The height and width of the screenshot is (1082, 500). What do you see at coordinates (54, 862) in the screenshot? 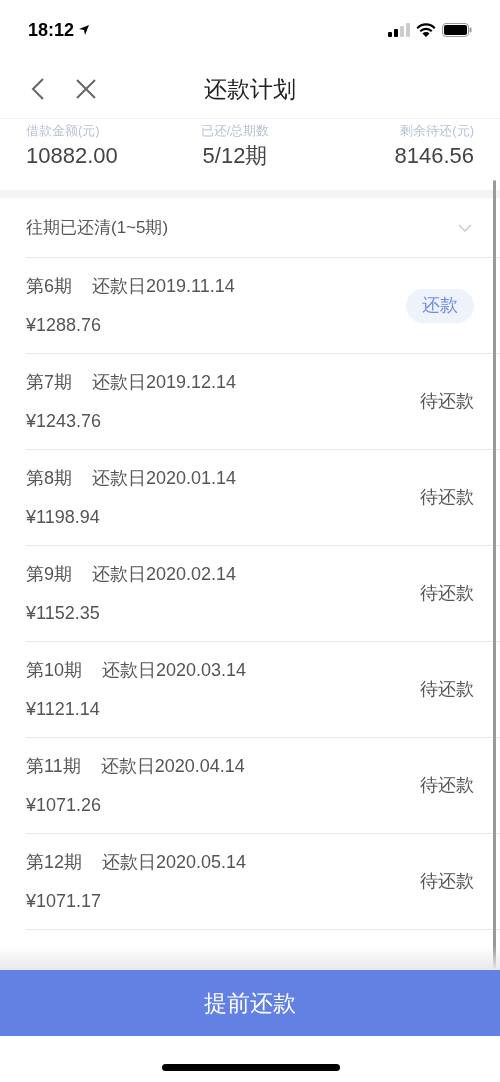
I see `period-label: 第12期` at bounding box center [54, 862].